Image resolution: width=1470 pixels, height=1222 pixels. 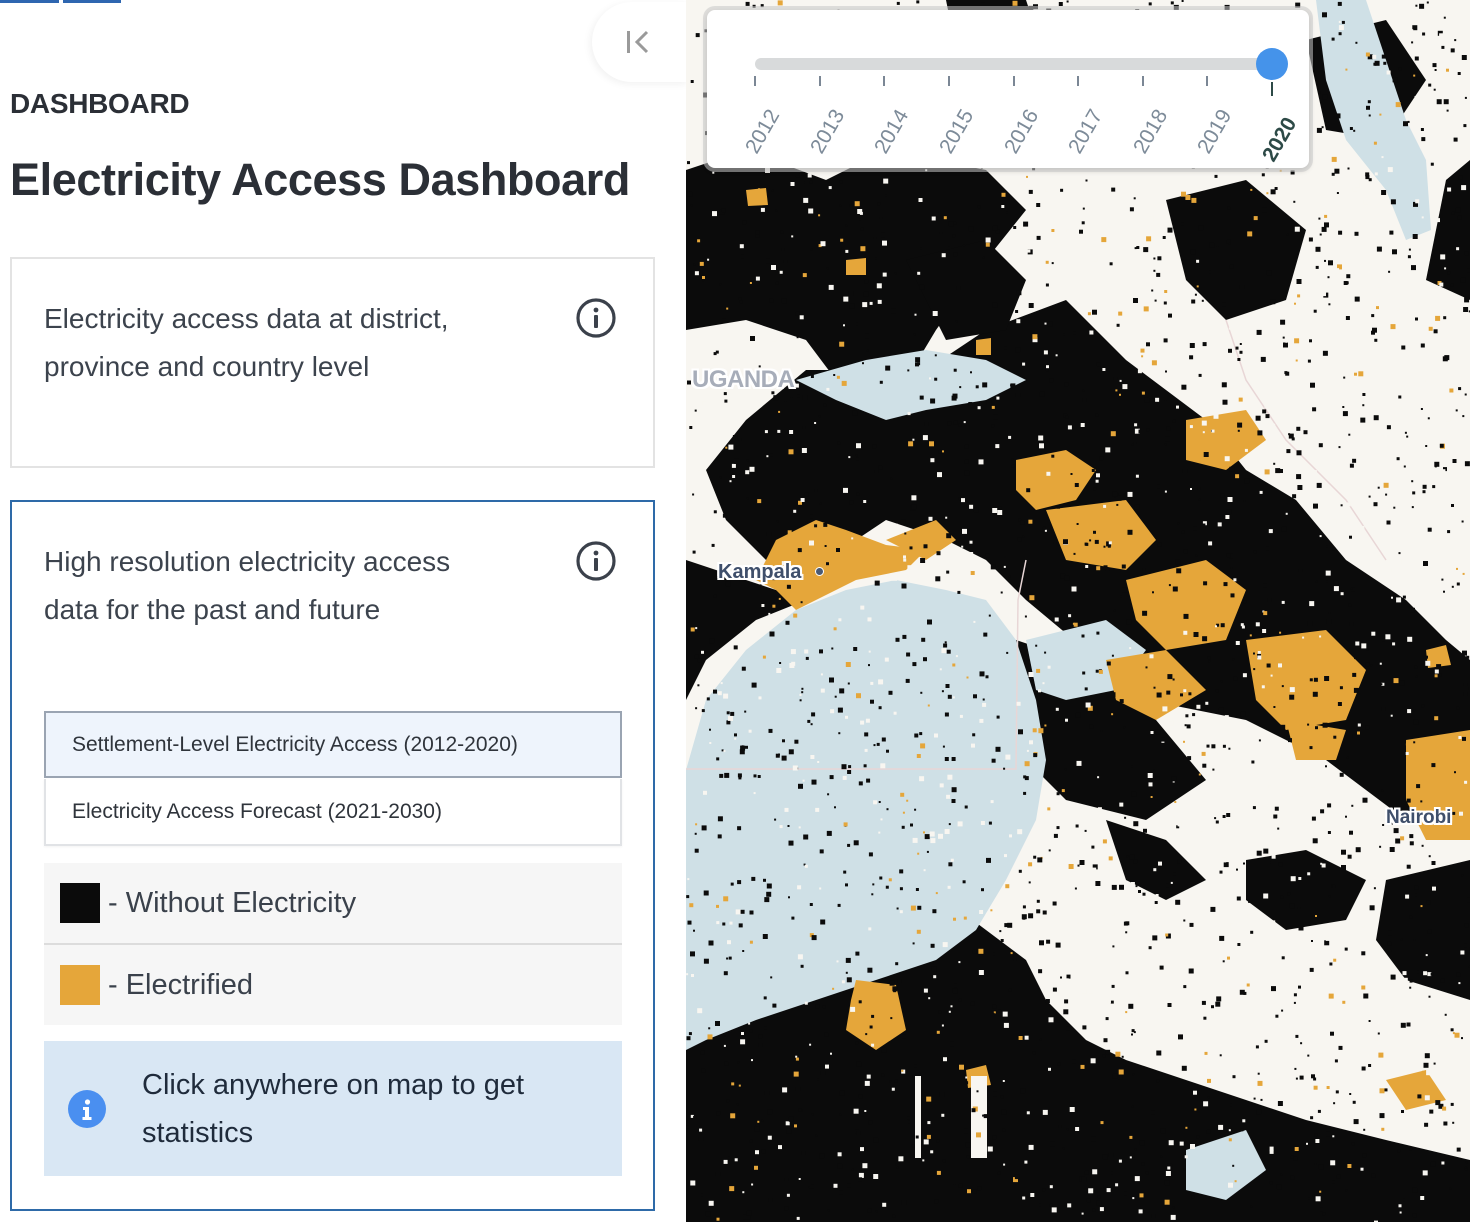 What do you see at coordinates (1215, 132) in the screenshot?
I see `year-label-2019: 2019` at bounding box center [1215, 132].